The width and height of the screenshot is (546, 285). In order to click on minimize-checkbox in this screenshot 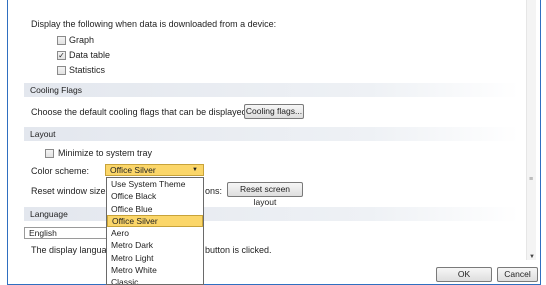, I will do `click(49, 153)`.